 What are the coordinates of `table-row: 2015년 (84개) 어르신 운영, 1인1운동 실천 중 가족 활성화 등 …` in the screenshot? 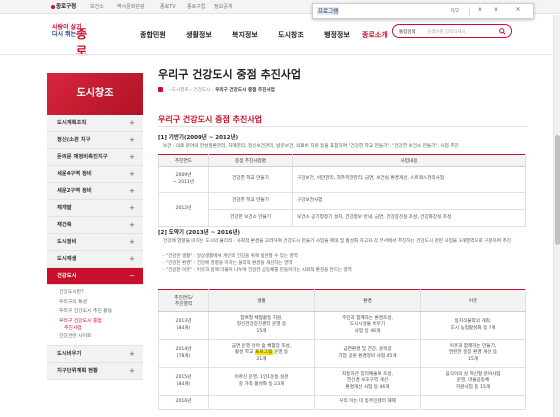 It's located at (342, 381).